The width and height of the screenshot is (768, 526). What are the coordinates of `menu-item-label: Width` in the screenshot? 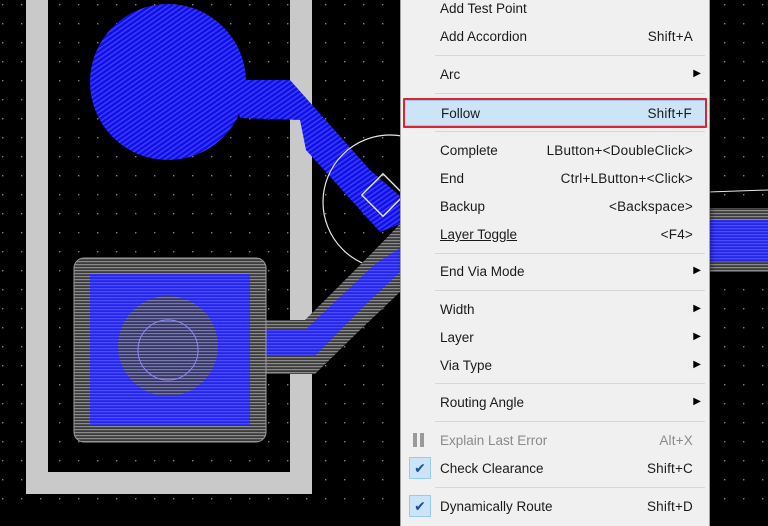 It's located at (457, 309).